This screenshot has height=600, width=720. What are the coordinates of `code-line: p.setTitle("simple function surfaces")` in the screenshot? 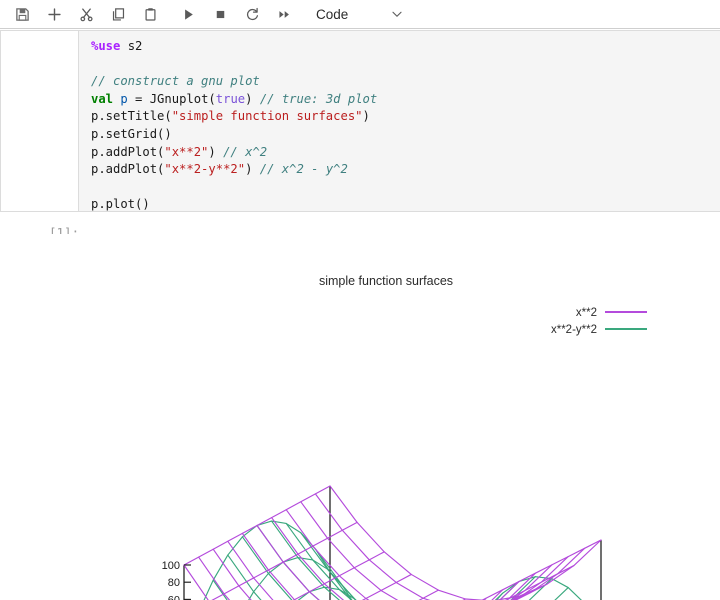 It's located at (234, 117).